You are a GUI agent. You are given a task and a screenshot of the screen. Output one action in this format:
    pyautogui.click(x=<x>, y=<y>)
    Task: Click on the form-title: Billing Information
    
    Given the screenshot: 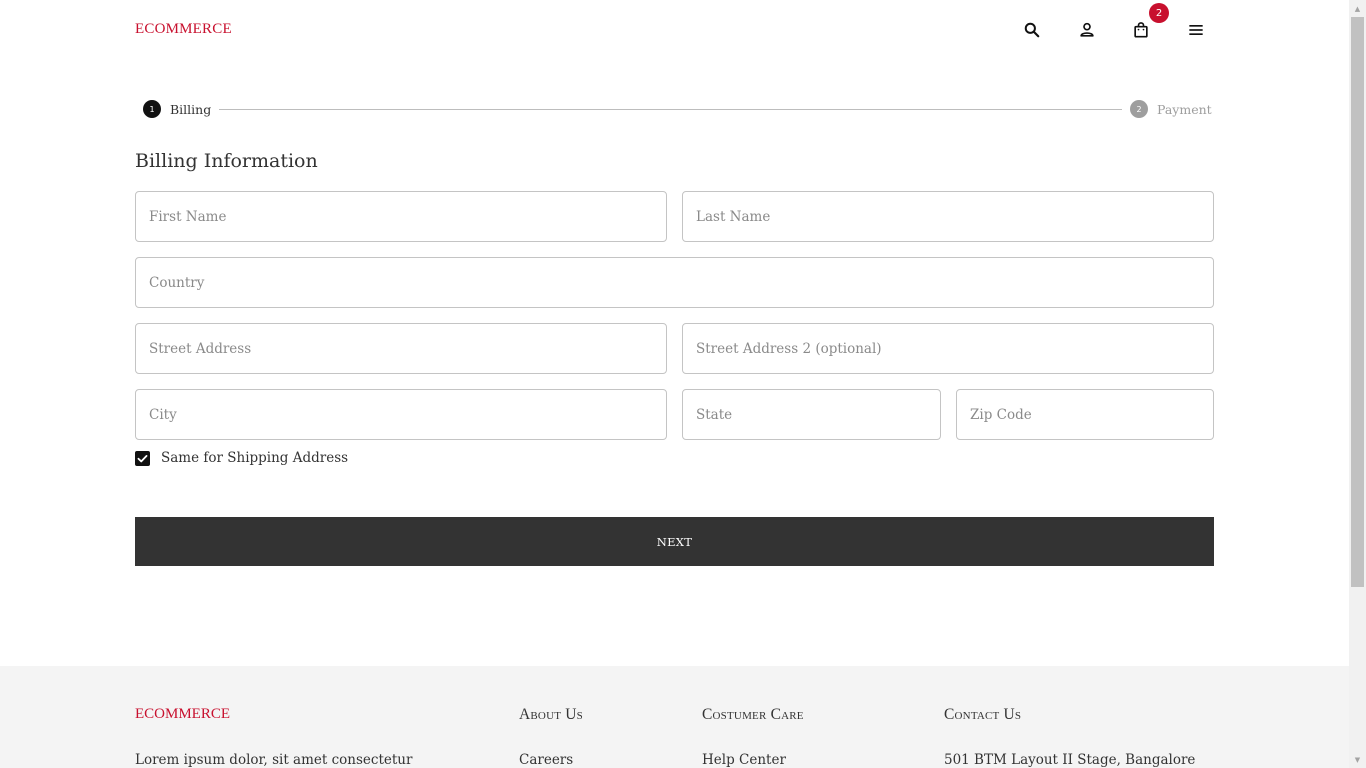 What is the action you would take?
    pyautogui.click(x=226, y=161)
    